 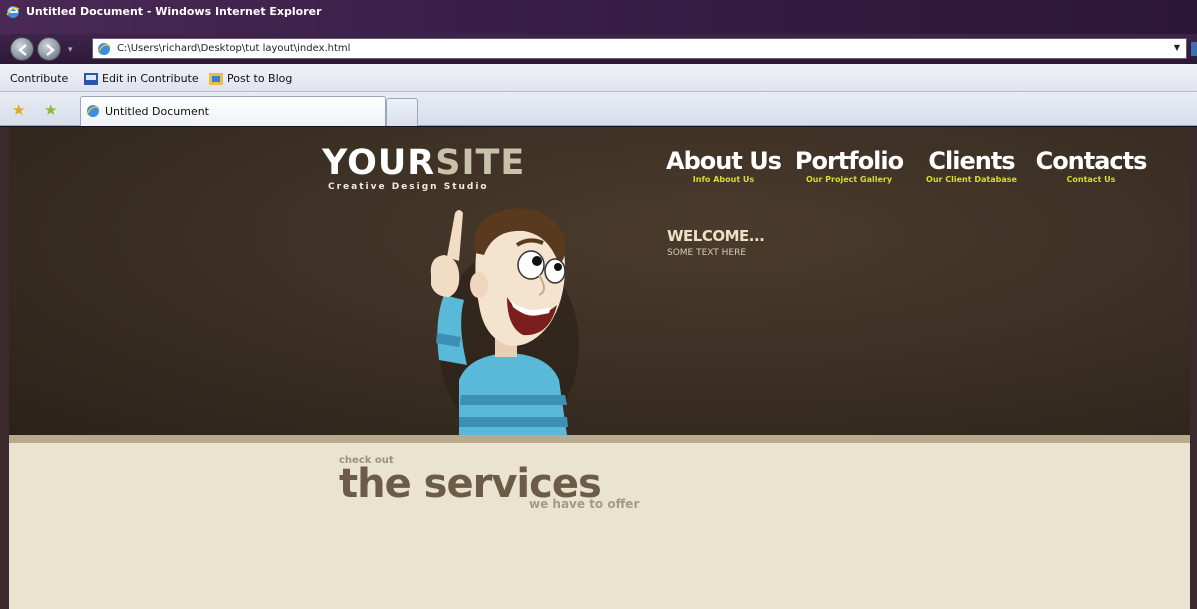 I want to click on nav-portfolio: Portfolio Our Project Gallery, so click(x=849, y=165).